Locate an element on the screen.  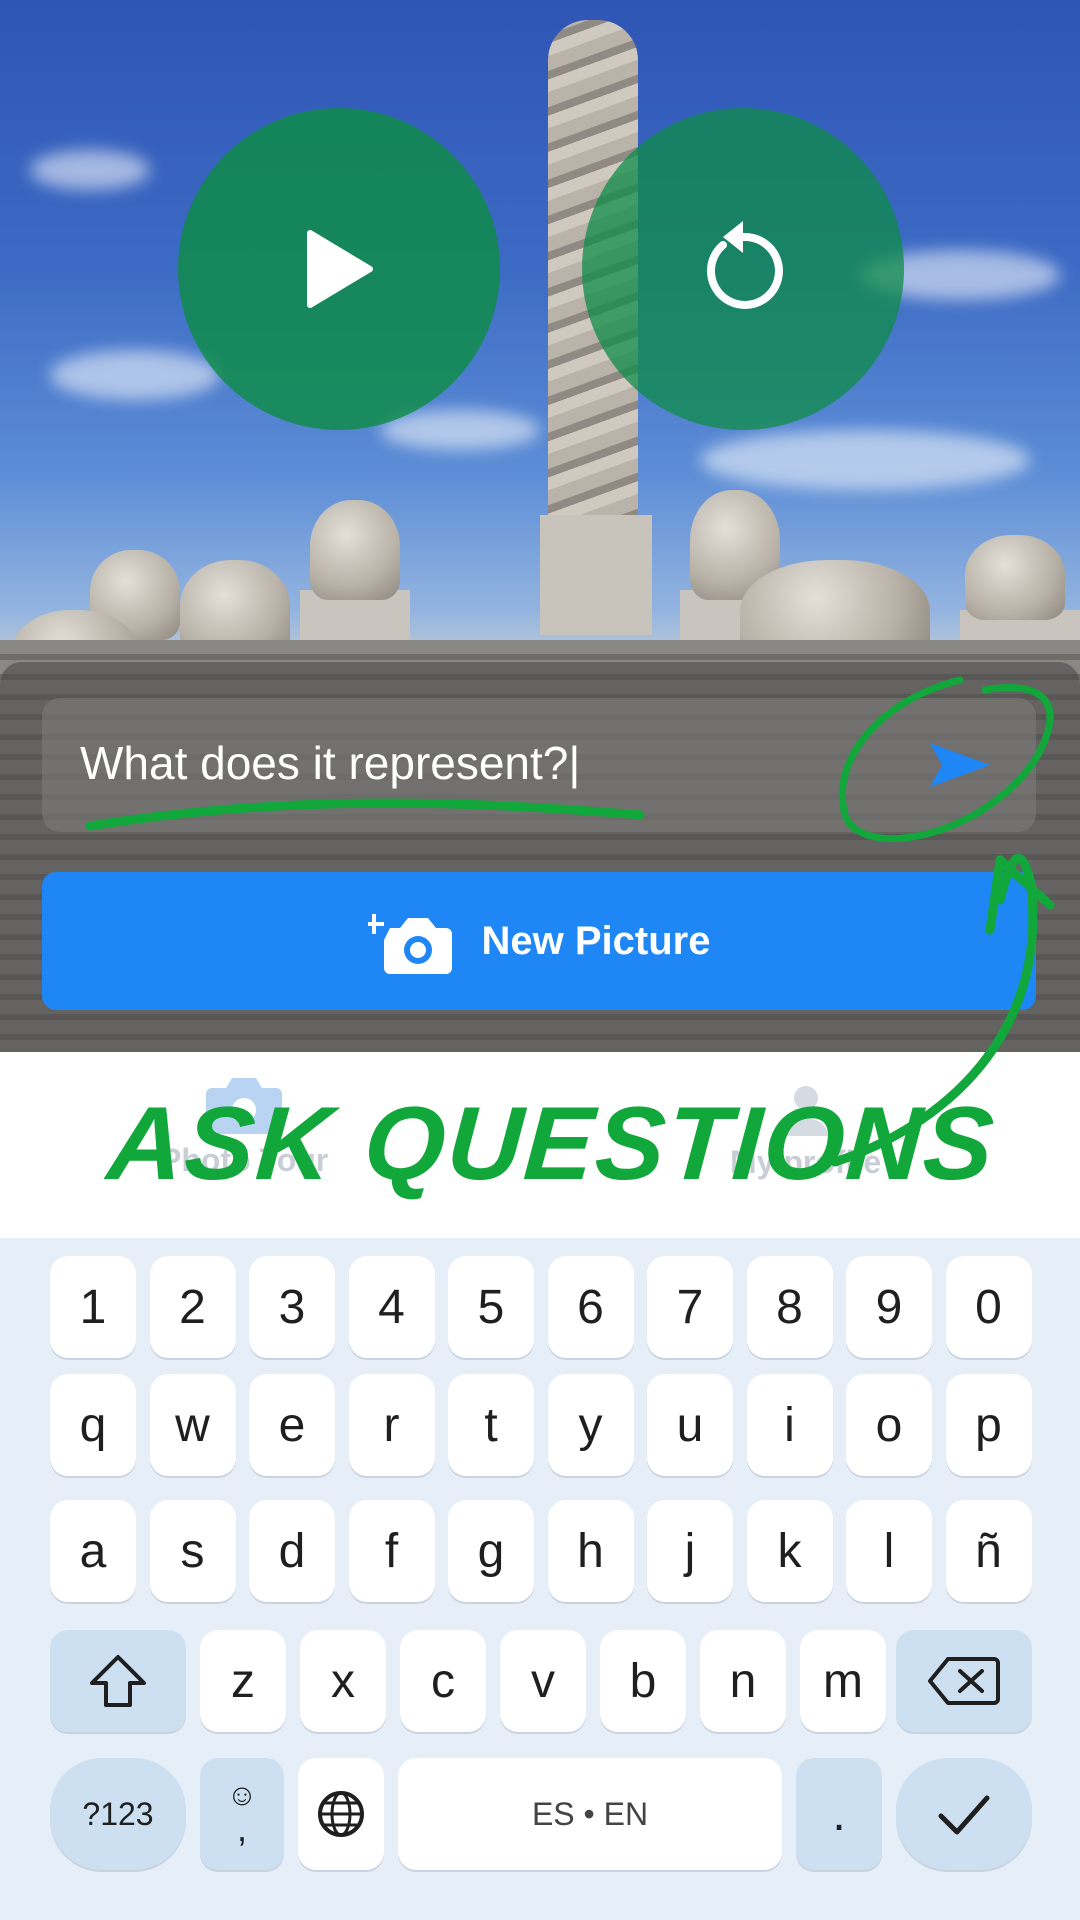
key-f: f is located at coordinates (391, 1551).